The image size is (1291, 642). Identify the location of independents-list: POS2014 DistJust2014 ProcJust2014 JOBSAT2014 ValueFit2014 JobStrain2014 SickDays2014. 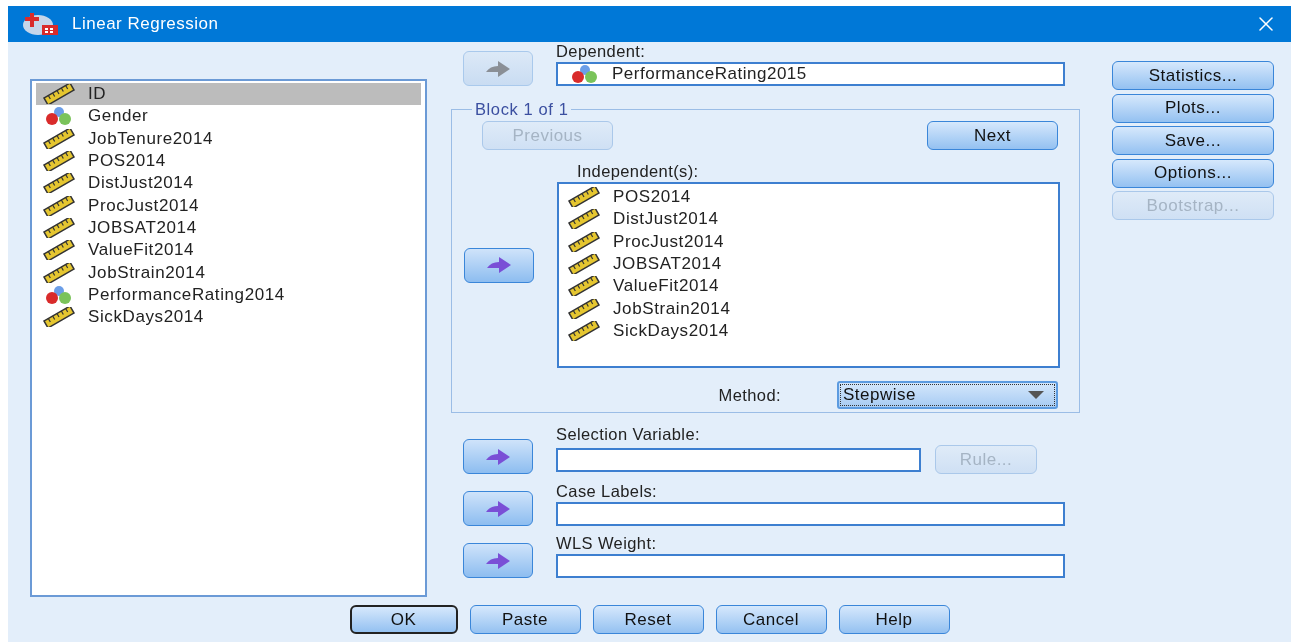
(808, 275).